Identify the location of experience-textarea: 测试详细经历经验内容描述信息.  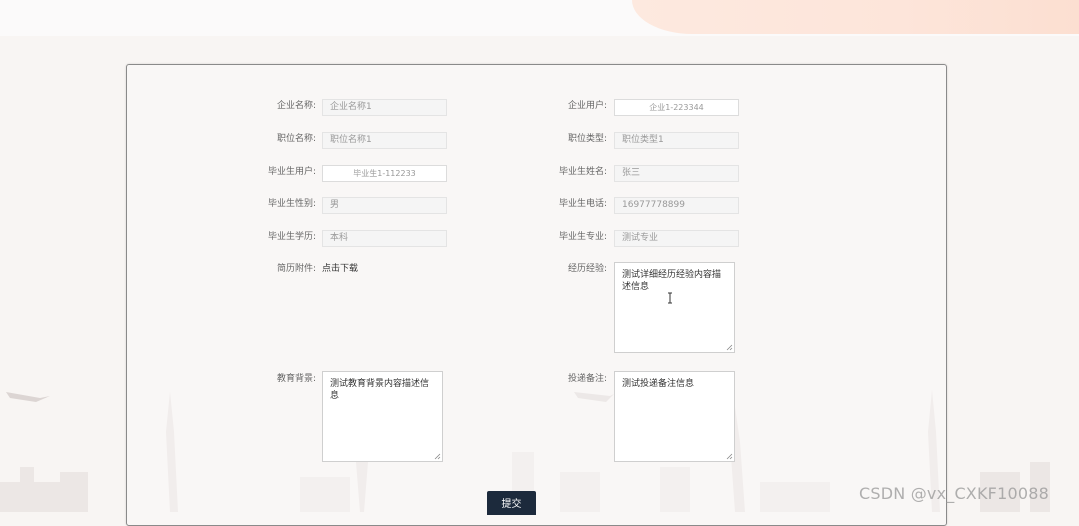
(674, 307).